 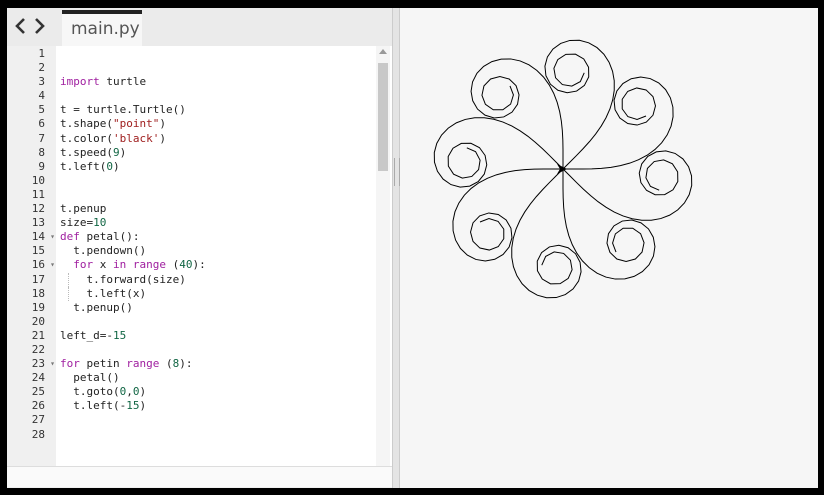 What do you see at coordinates (199, 476) in the screenshot?
I see `horizontal-scrollbar` at bounding box center [199, 476].